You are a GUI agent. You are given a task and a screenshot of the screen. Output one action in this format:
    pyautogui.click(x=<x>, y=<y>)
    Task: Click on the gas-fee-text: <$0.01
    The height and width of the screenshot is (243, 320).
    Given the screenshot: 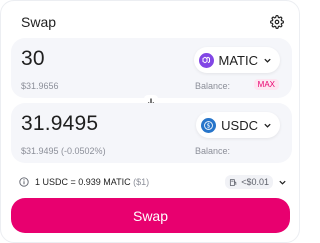 What is the action you would take?
    pyautogui.click(x=255, y=182)
    